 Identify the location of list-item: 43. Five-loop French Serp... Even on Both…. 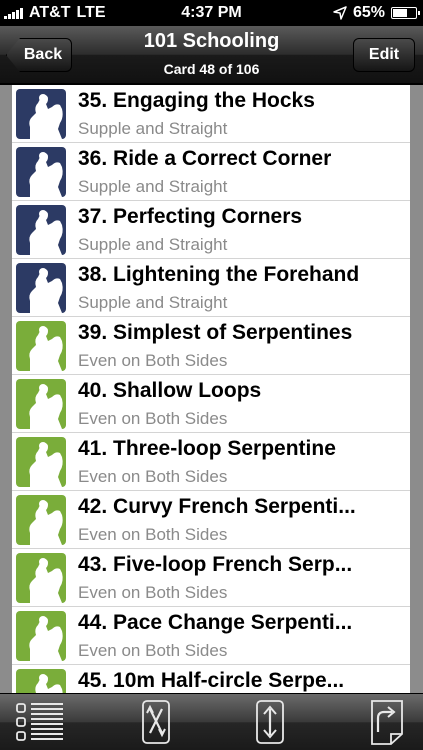
(211, 578).